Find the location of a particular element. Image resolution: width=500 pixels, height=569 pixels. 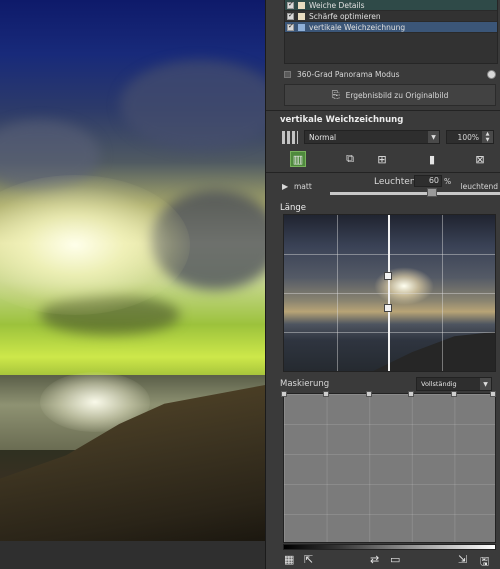

list-item: Schärfe optimieren is located at coordinates (391, 16).